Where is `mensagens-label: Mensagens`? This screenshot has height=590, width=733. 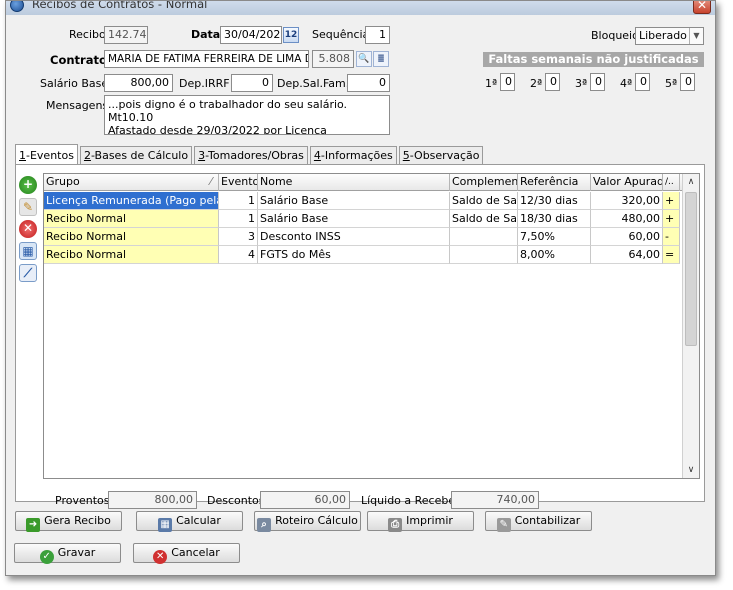 mensagens-label: Mensagens is located at coordinates (77, 105).